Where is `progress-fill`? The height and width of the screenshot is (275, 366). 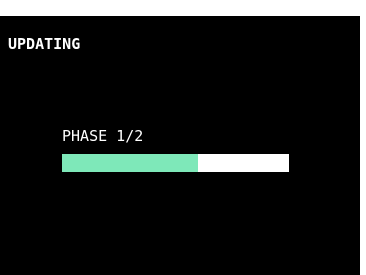 progress-fill is located at coordinates (130, 163).